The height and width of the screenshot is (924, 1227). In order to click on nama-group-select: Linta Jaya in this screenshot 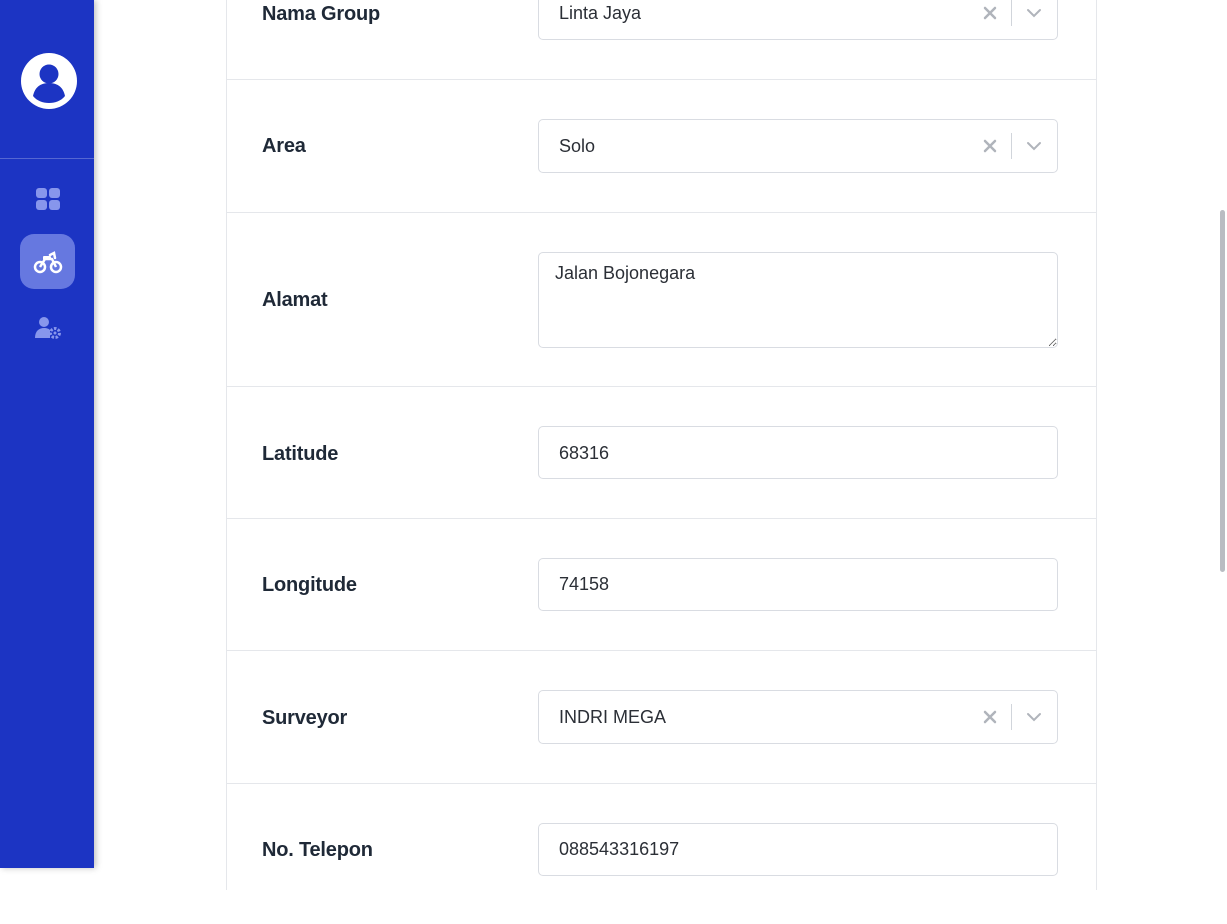, I will do `click(798, 20)`.